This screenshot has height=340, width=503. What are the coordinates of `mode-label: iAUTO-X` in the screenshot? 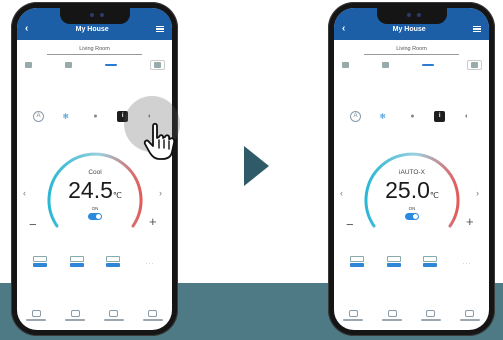 It's located at (412, 172).